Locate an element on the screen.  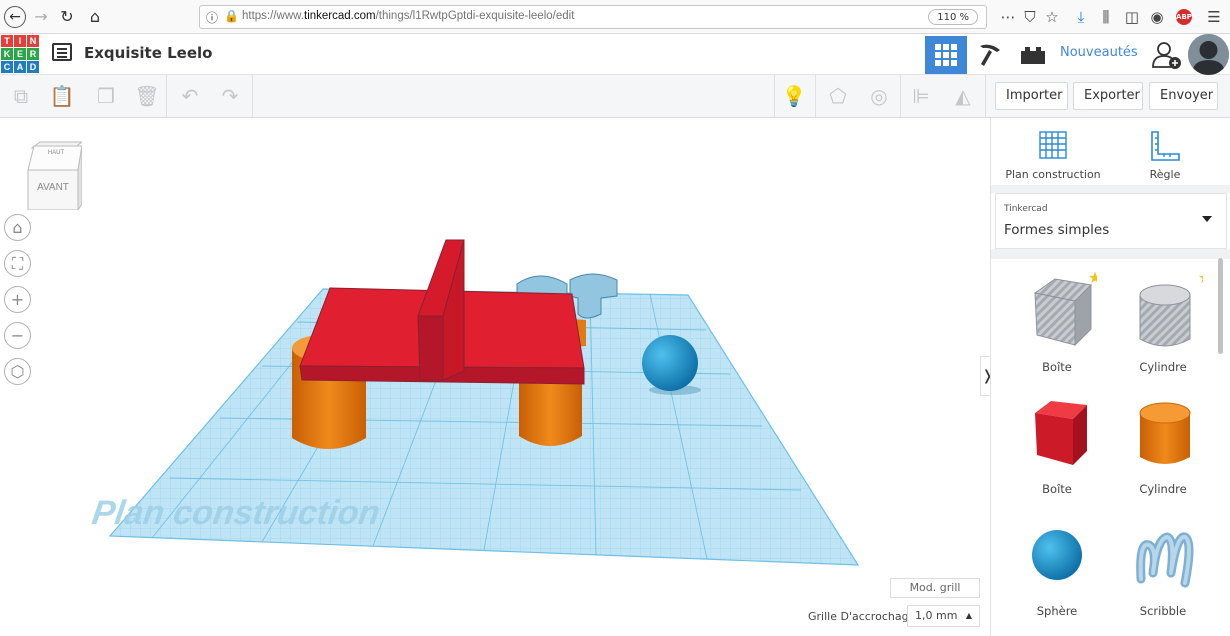
paste-icon: 📋 is located at coordinates (62, 96).